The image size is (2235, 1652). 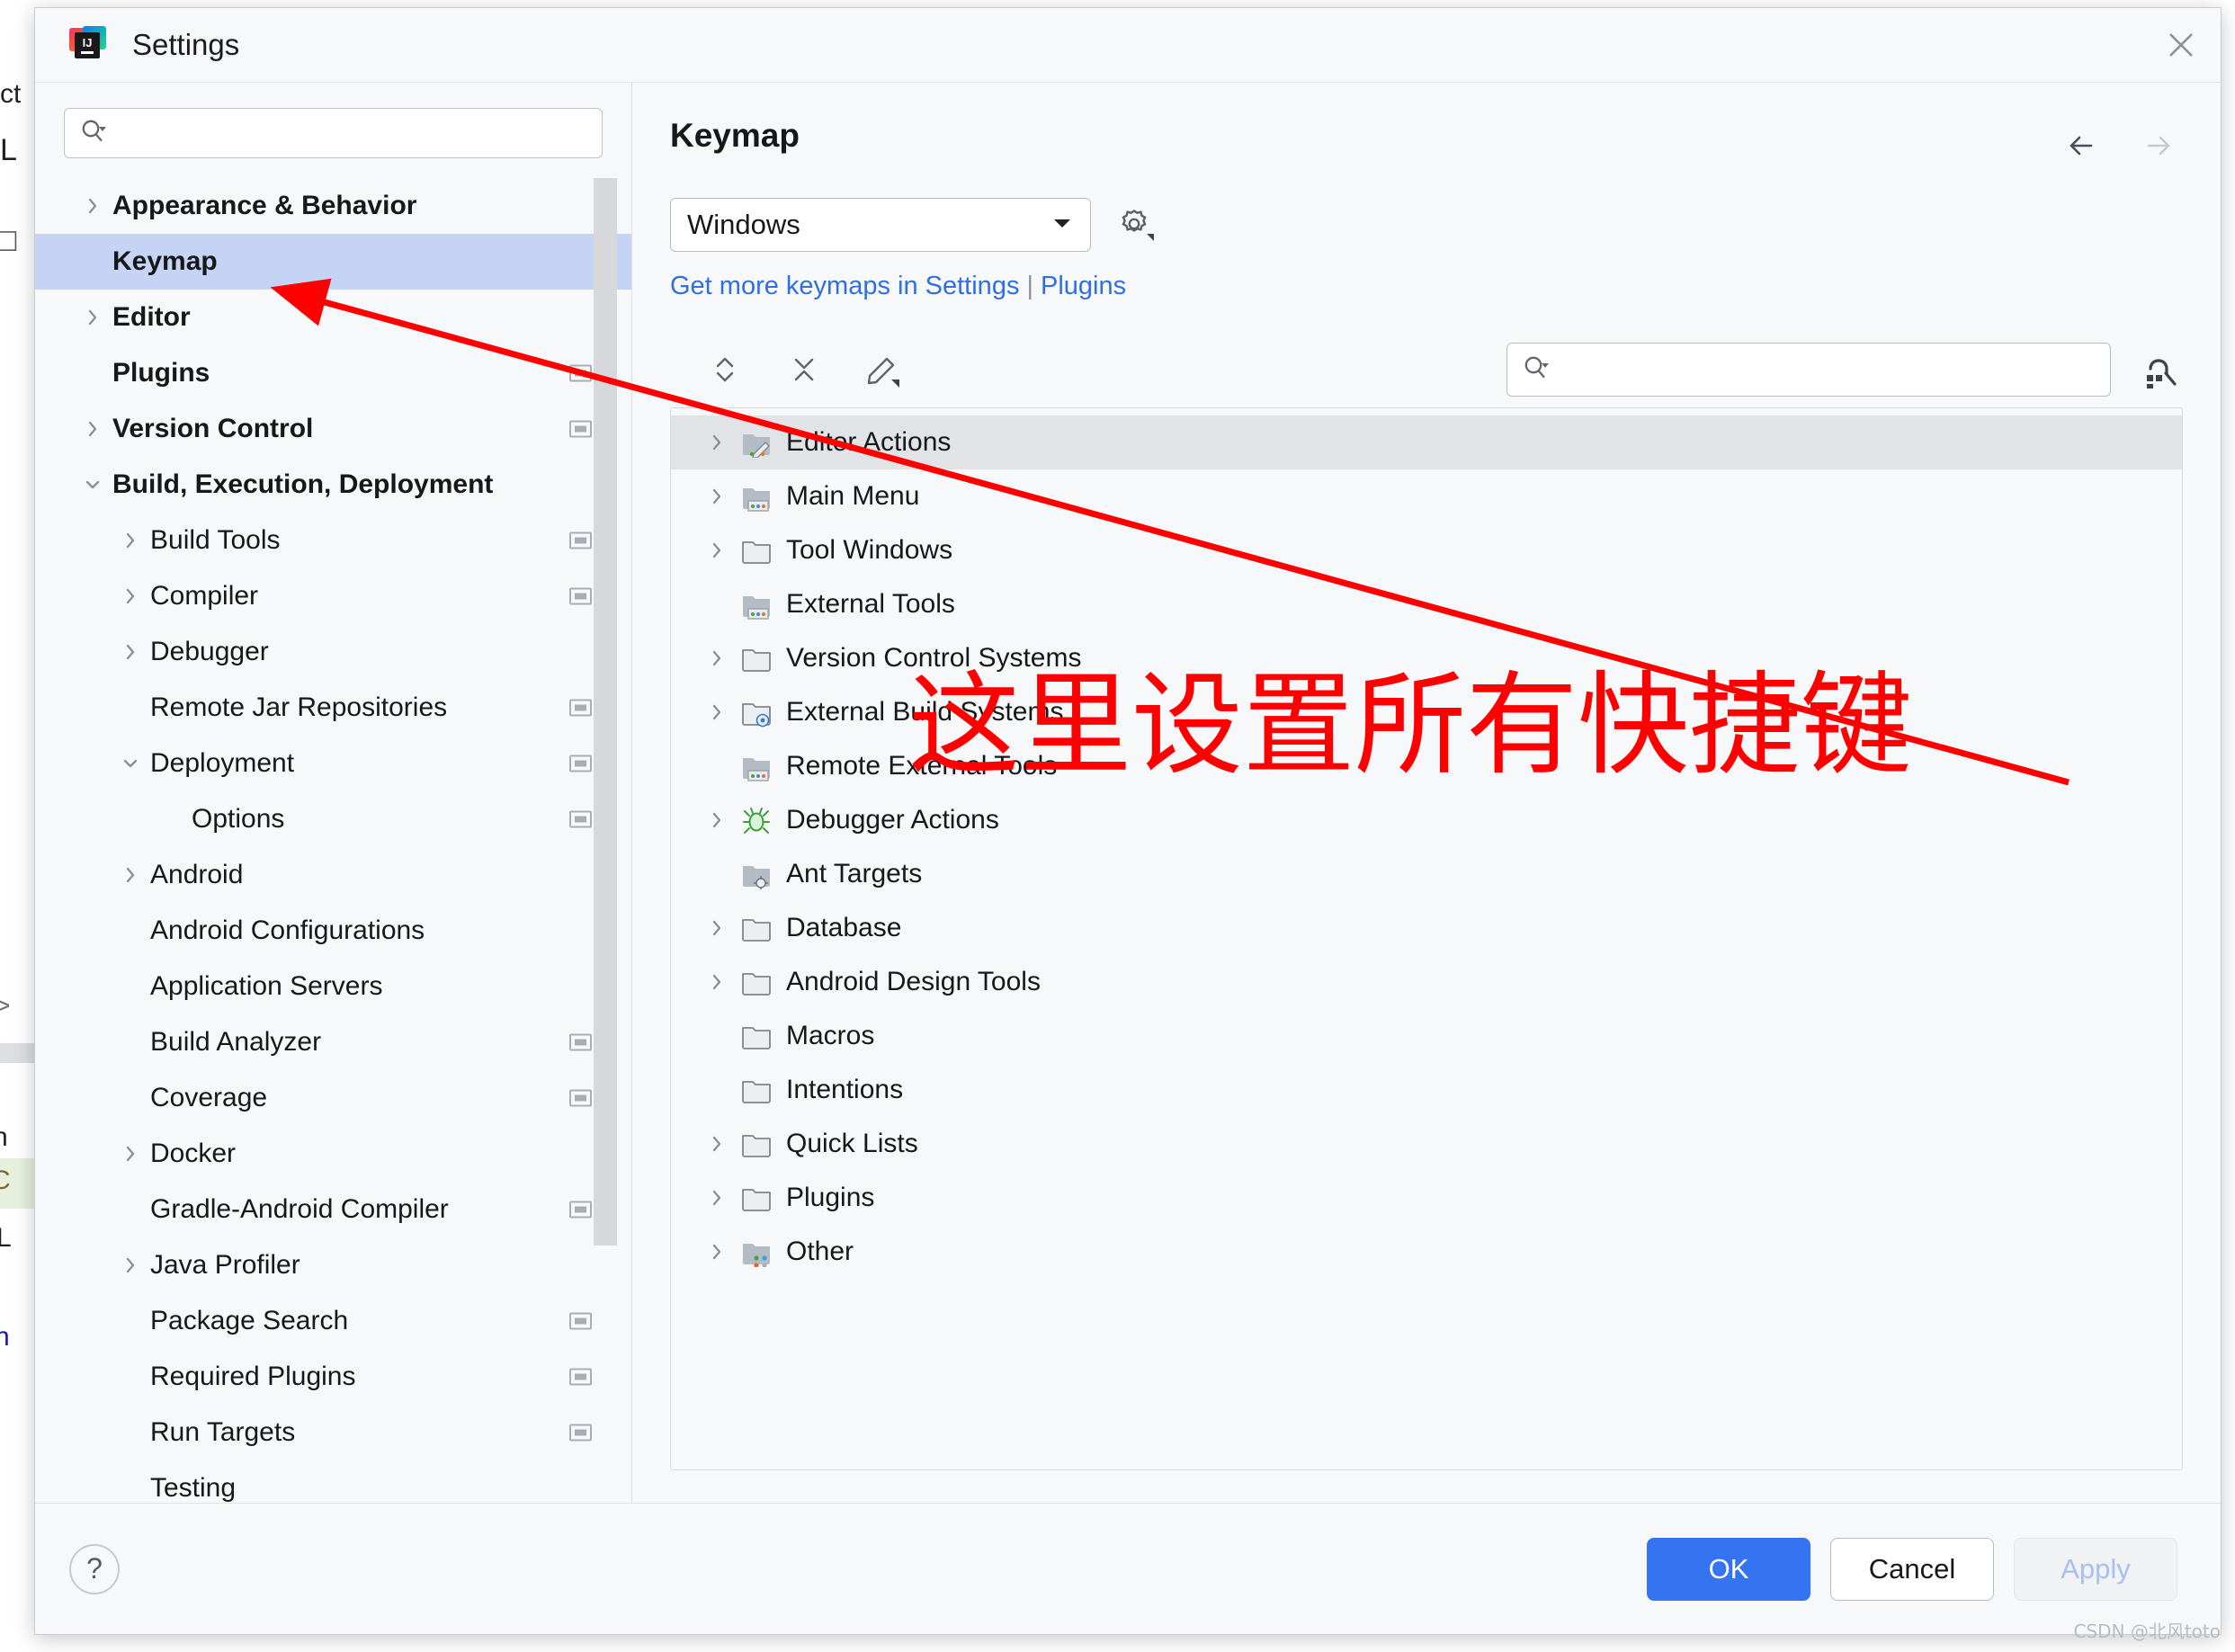 What do you see at coordinates (333, 1377) in the screenshot?
I see `sidebar-item-required-plugins: Required Plugins` at bounding box center [333, 1377].